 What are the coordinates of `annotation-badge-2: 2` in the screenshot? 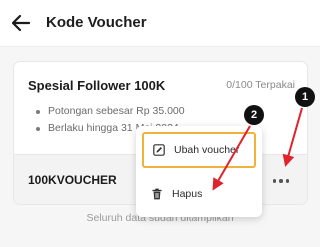 It's located at (254, 115).